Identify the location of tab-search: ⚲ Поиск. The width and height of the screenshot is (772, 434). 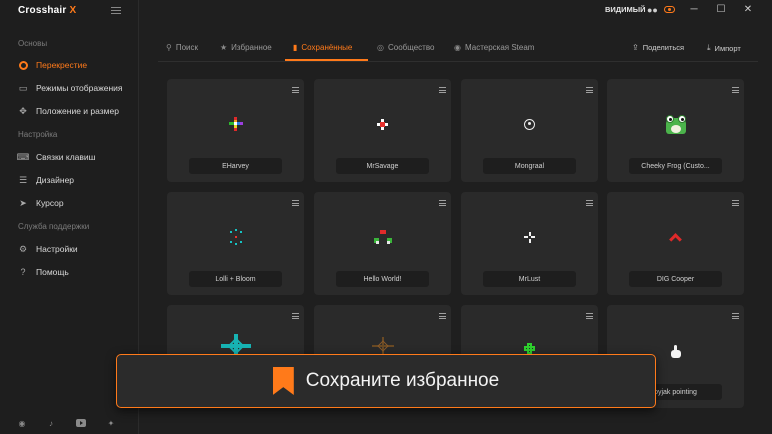
(182, 47).